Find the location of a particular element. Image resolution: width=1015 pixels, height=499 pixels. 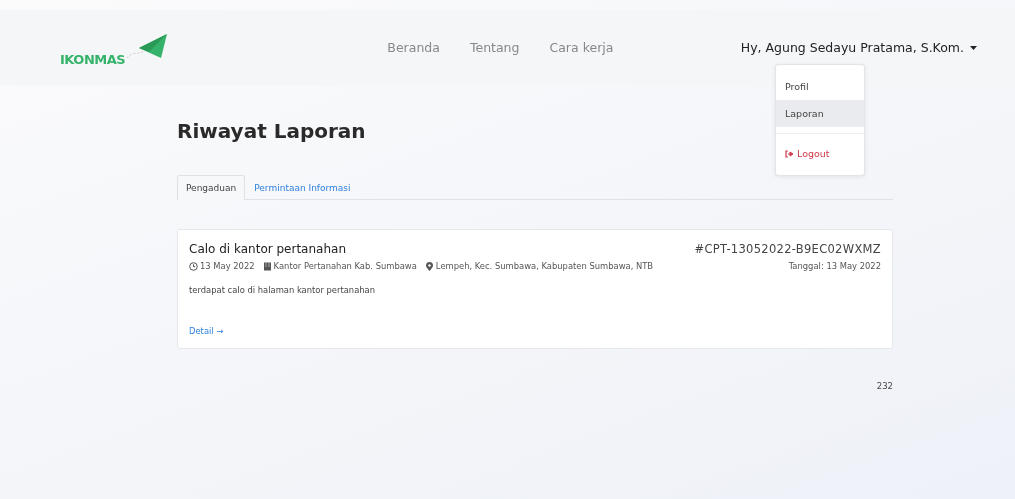

tab: Pengaduan is located at coordinates (211, 187).